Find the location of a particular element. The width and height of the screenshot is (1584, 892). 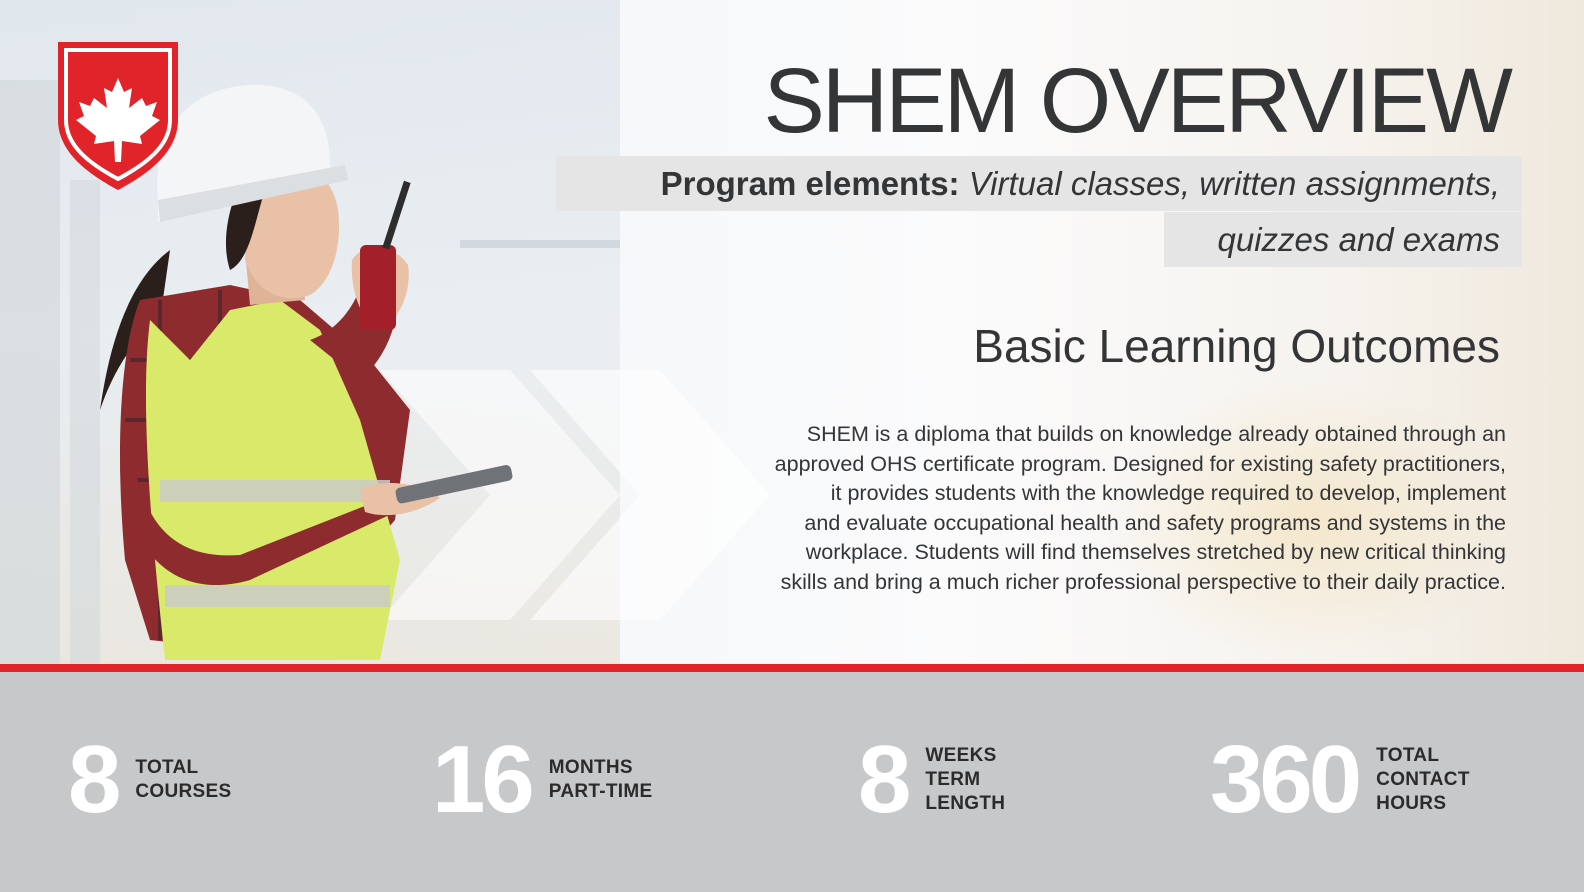

stat-weeks-term-length: 8 WEEKS TERM LENGTH is located at coordinates (931, 780).